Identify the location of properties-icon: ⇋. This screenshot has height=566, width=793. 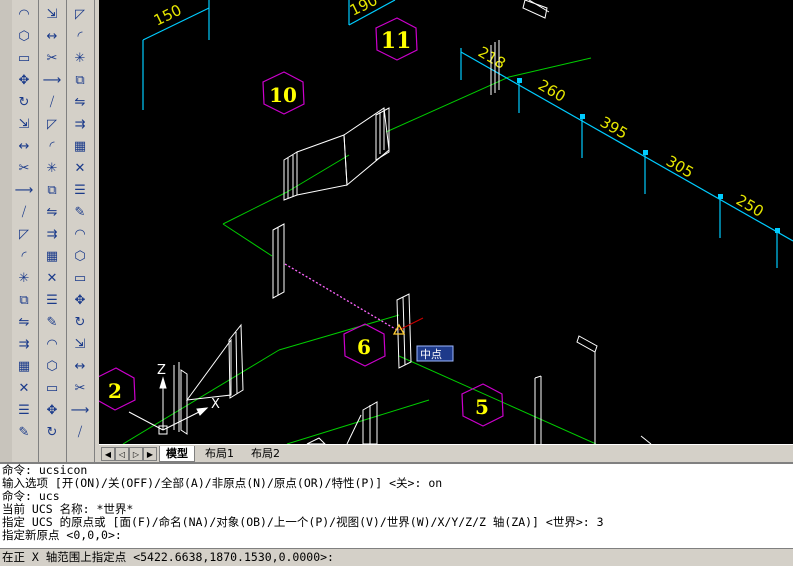
(80, 102).